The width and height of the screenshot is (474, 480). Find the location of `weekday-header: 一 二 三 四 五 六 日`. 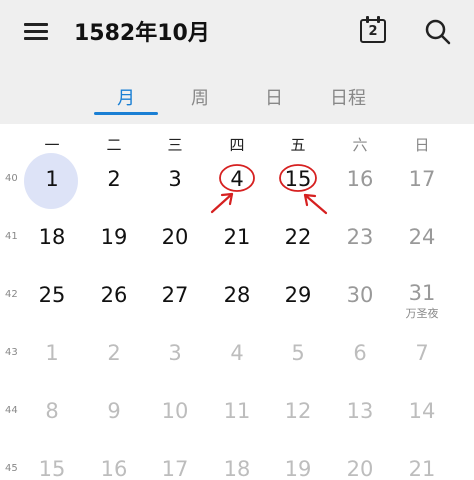

weekday-header: 一 二 三 四 五 六 日 is located at coordinates (237, 142).